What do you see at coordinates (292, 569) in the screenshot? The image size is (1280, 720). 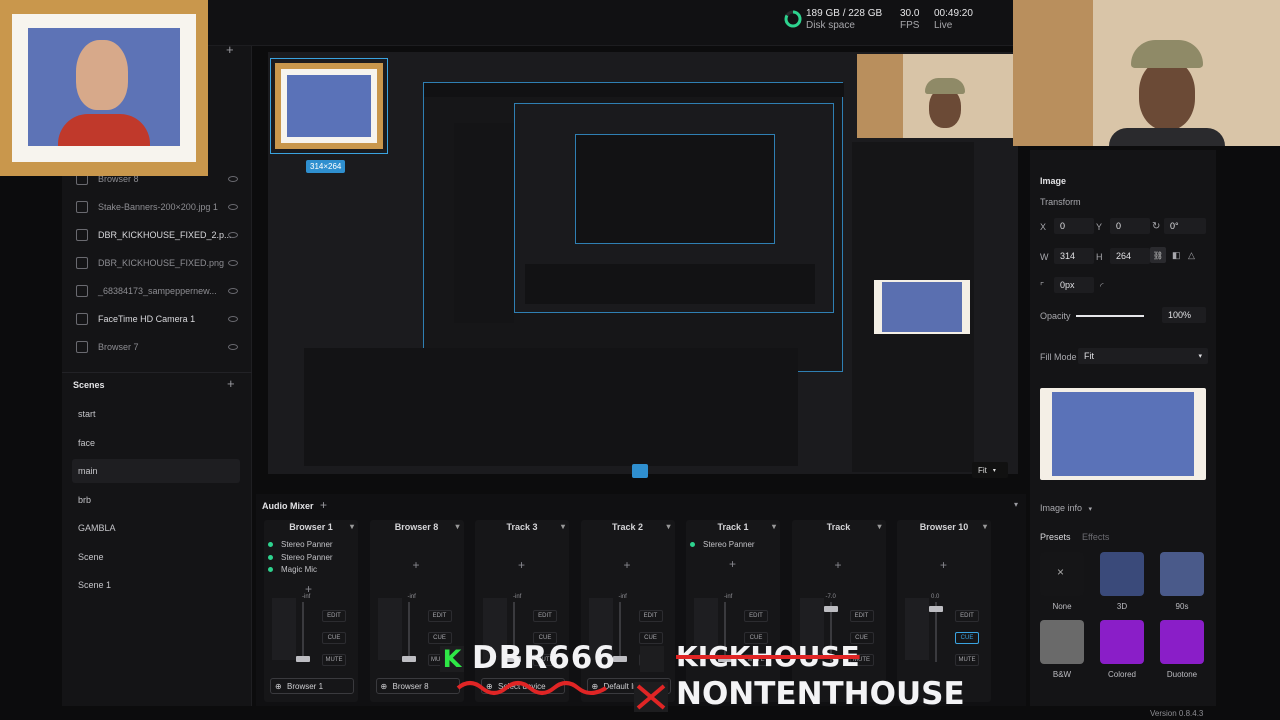 I see `track-filter: Magic Mic` at bounding box center [292, 569].